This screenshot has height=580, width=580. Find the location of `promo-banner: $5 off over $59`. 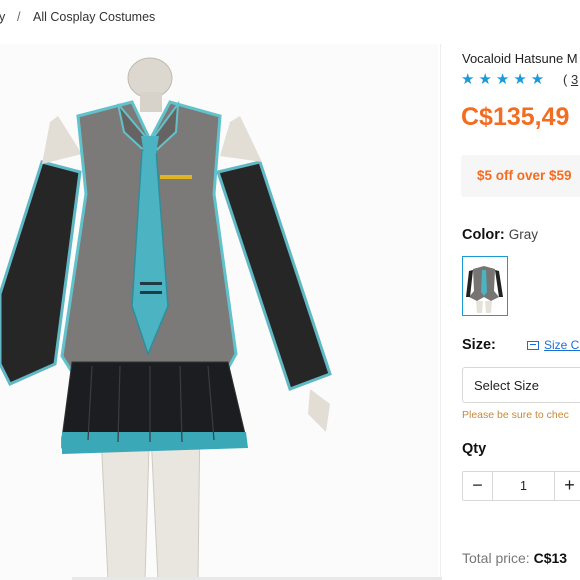

promo-banner: $5 off over $59 is located at coordinates (520, 176).